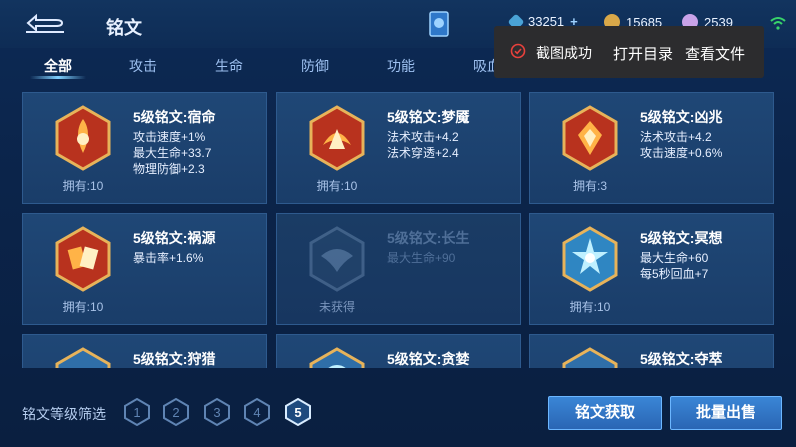 Image resolution: width=796 pixels, height=447 pixels. Describe the element at coordinates (83, 259) in the screenshot. I see `calamity-emblem-icon` at that location.